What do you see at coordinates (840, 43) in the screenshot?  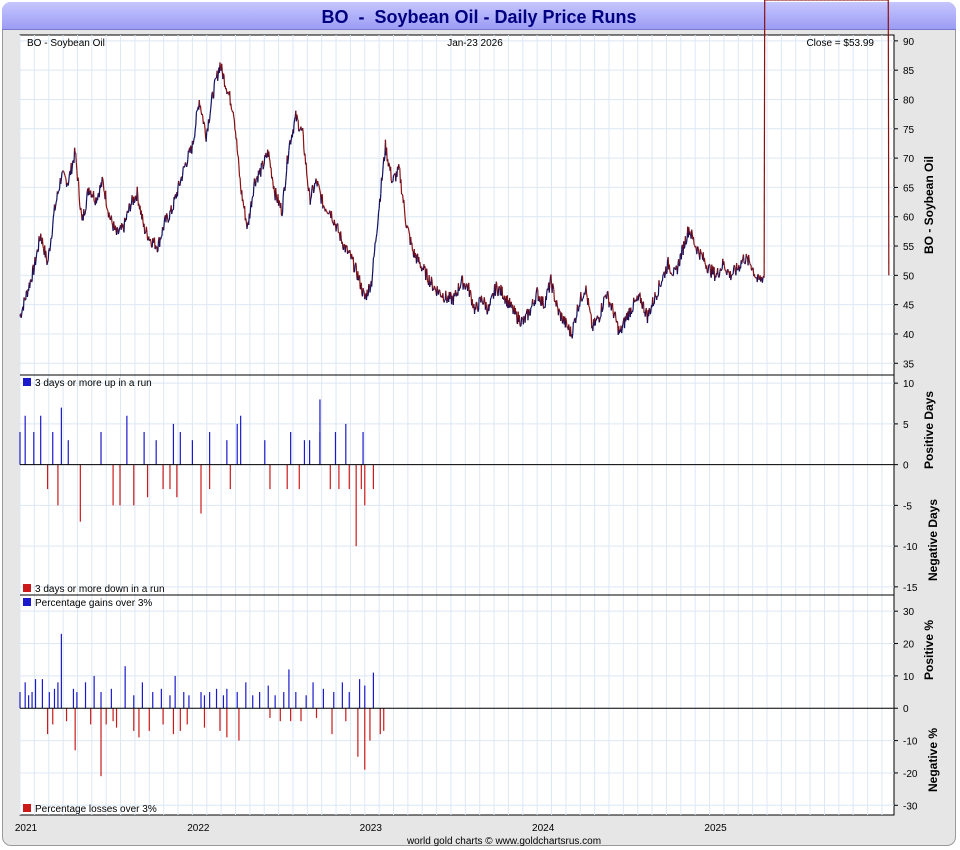 I see `header-close: Close = $53.99` at bounding box center [840, 43].